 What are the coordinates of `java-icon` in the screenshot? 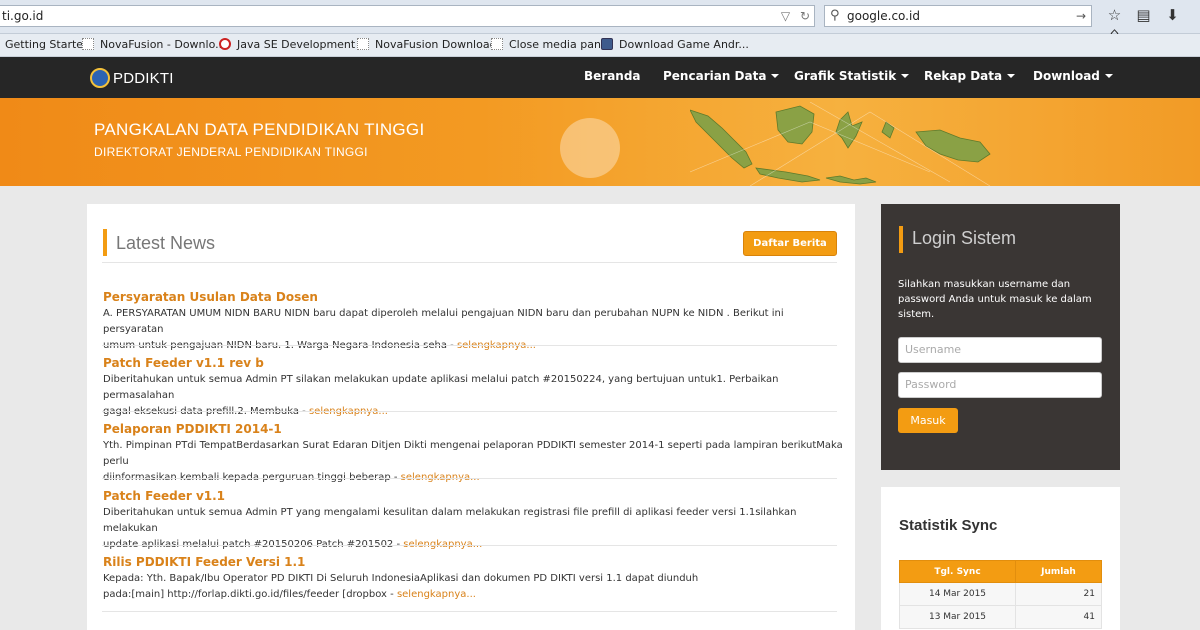 It's located at (225, 44).